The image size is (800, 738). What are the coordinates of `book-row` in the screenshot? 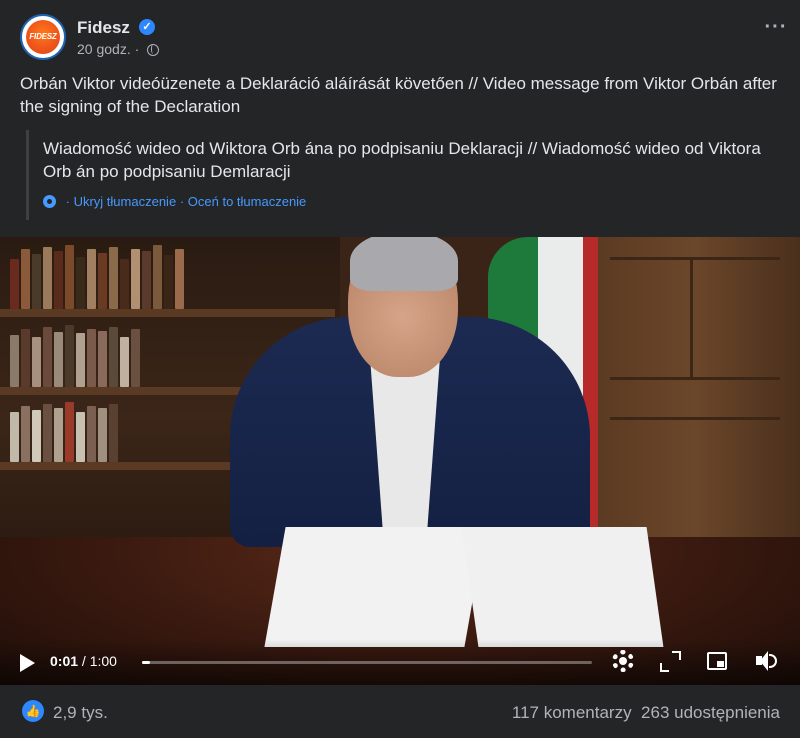 It's located at (170, 274).